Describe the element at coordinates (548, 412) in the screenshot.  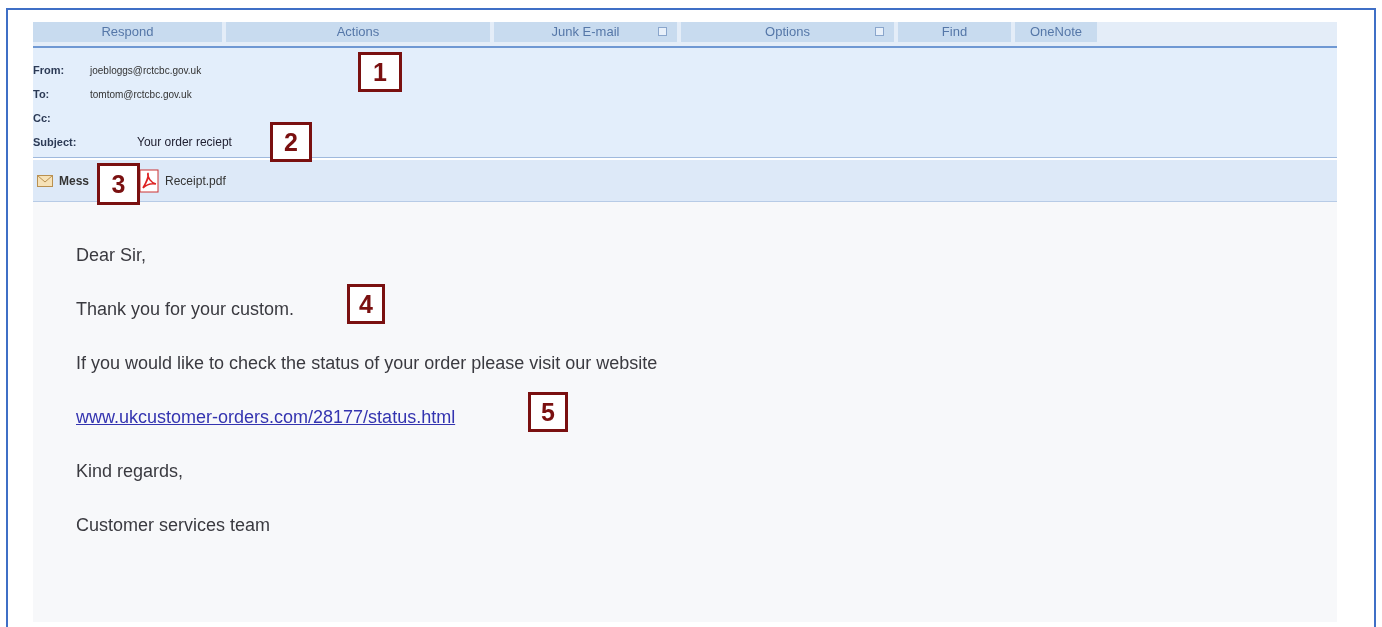
I see `callout-number: 5` at that location.